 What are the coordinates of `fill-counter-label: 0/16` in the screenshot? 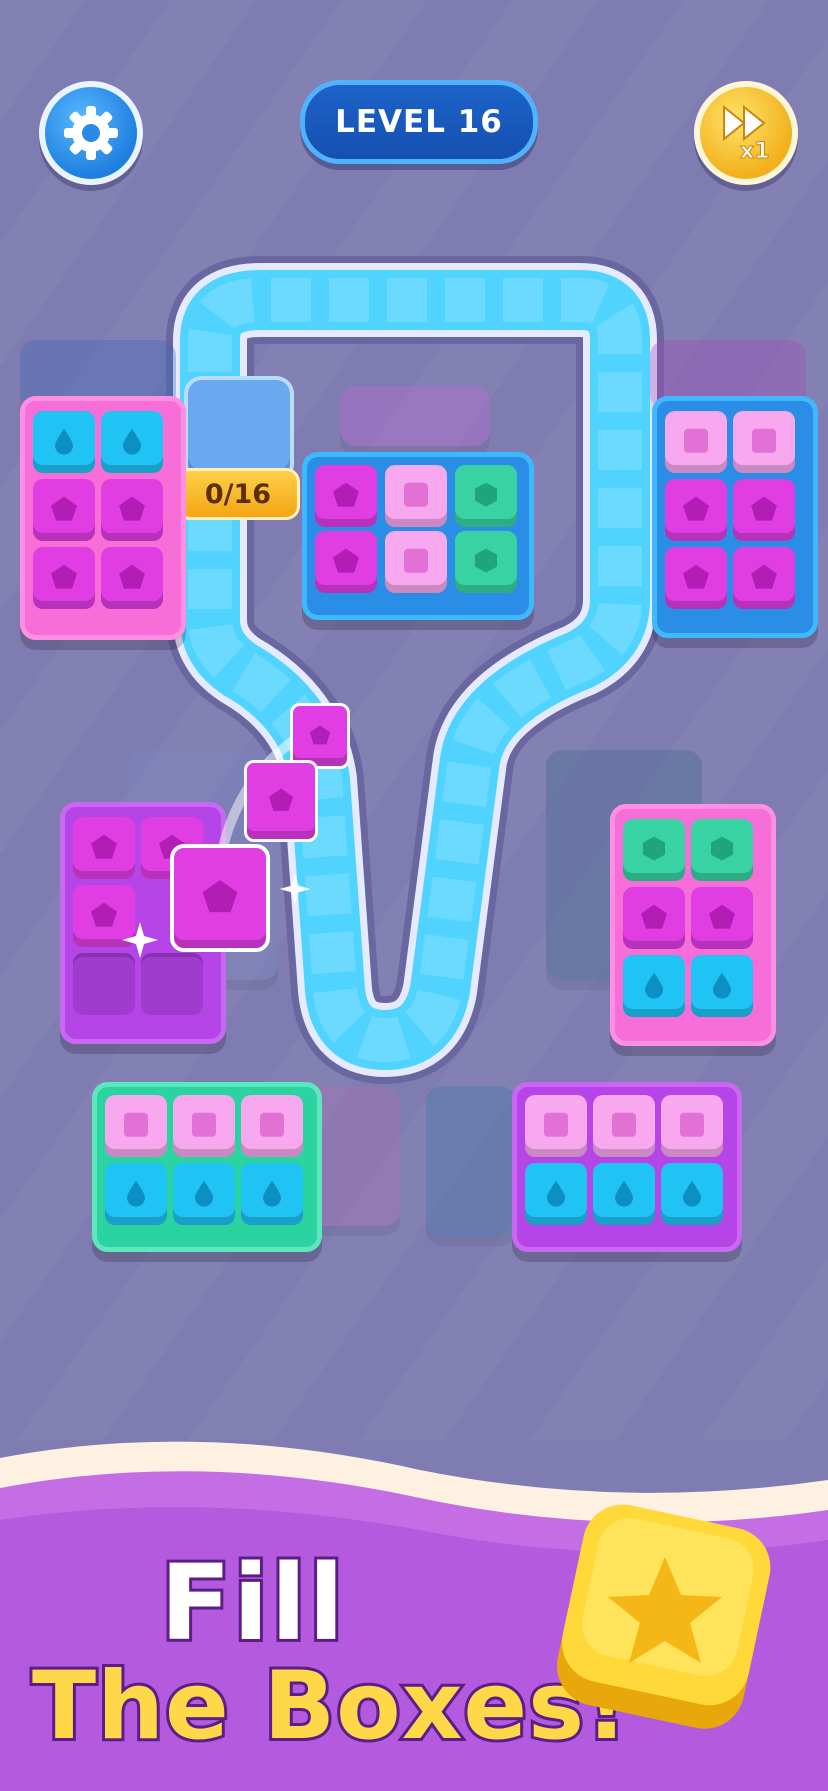 It's located at (238, 494).